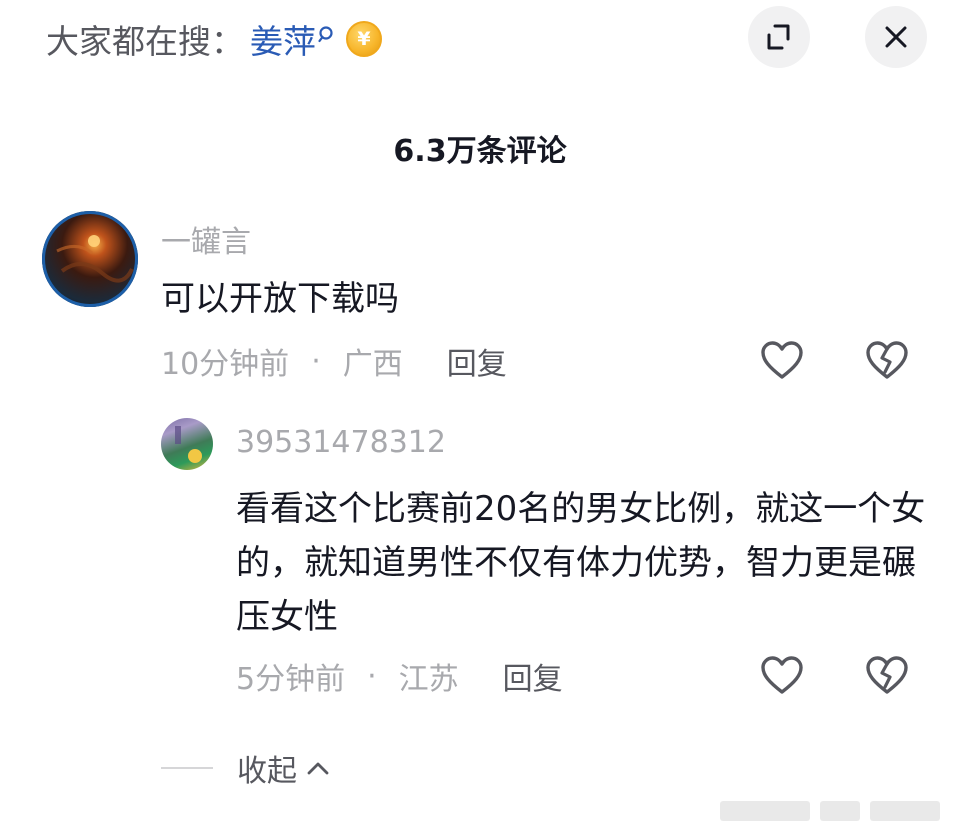 The height and width of the screenshot is (835, 960). I want to click on collapse-label: 收起, so click(267, 771).